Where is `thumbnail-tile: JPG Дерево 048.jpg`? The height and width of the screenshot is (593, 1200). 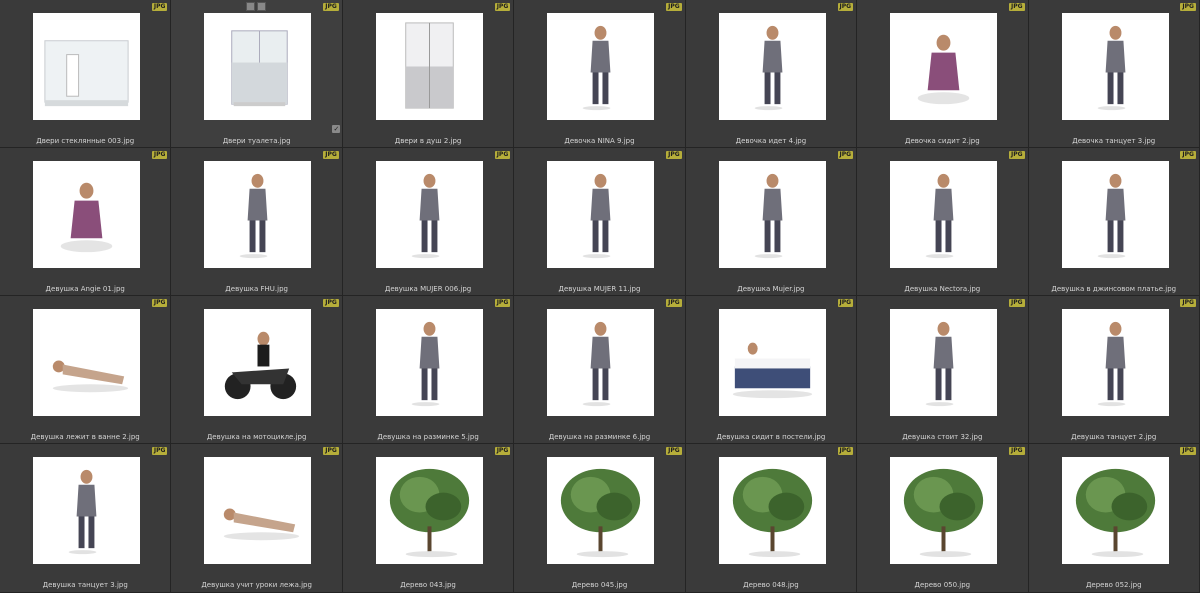 thumbnail-tile: JPG Дерево 048.jpg is located at coordinates (771, 518).